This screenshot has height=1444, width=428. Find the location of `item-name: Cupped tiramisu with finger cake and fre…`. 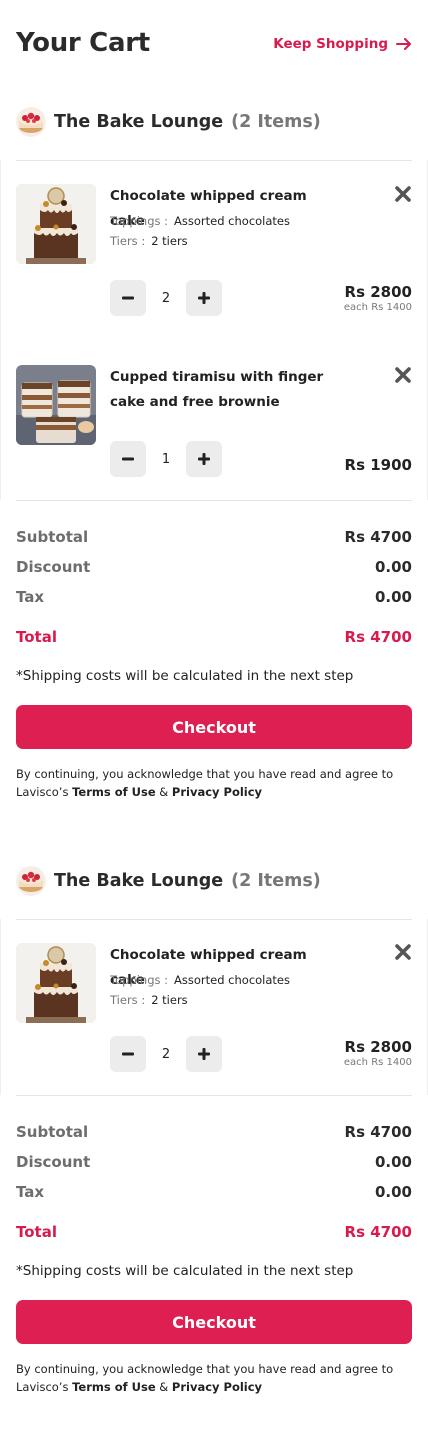

item-name: Cupped tiramisu with finger cake and fre… is located at coordinates (217, 389).